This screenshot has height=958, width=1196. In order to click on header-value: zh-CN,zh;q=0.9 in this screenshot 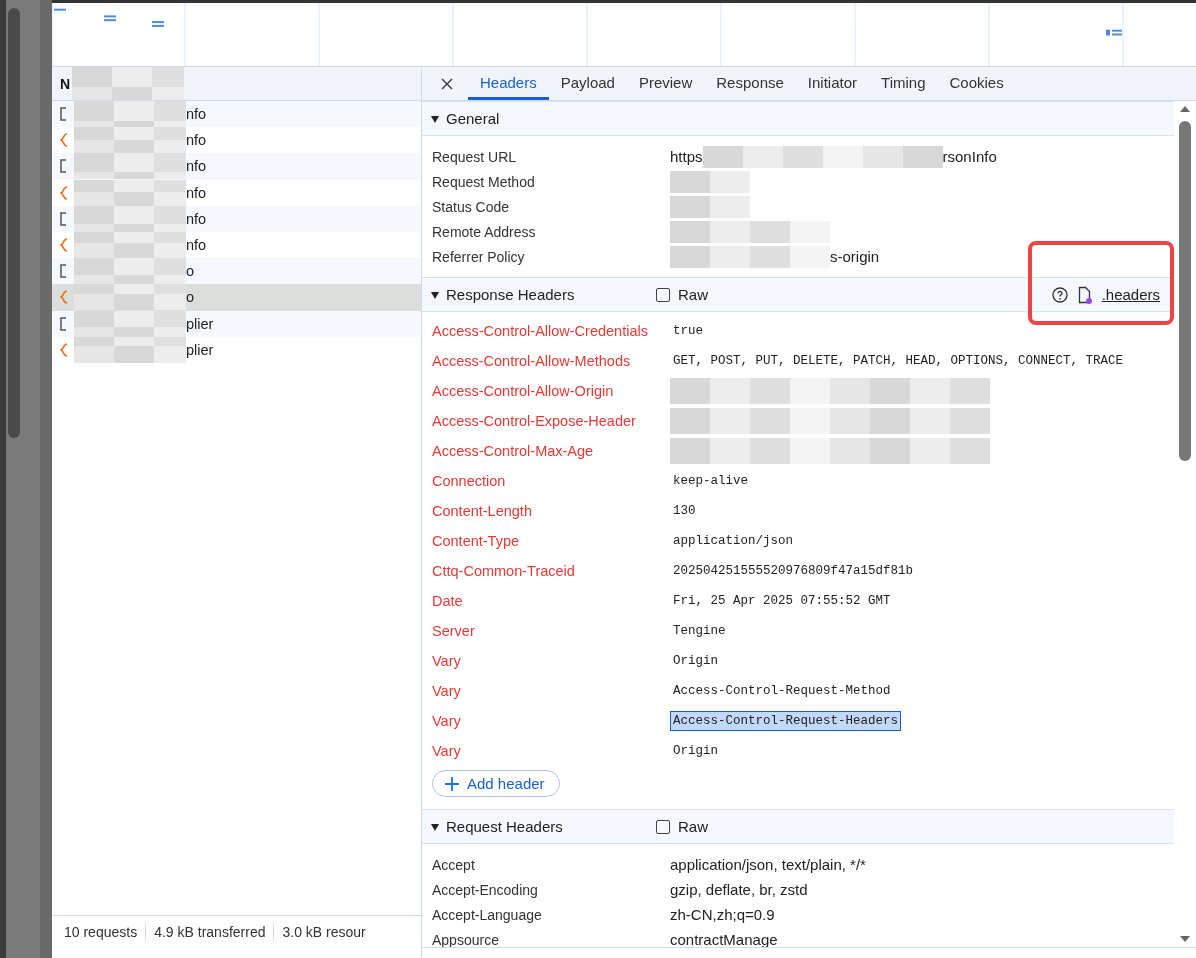, I will do `click(722, 914)`.